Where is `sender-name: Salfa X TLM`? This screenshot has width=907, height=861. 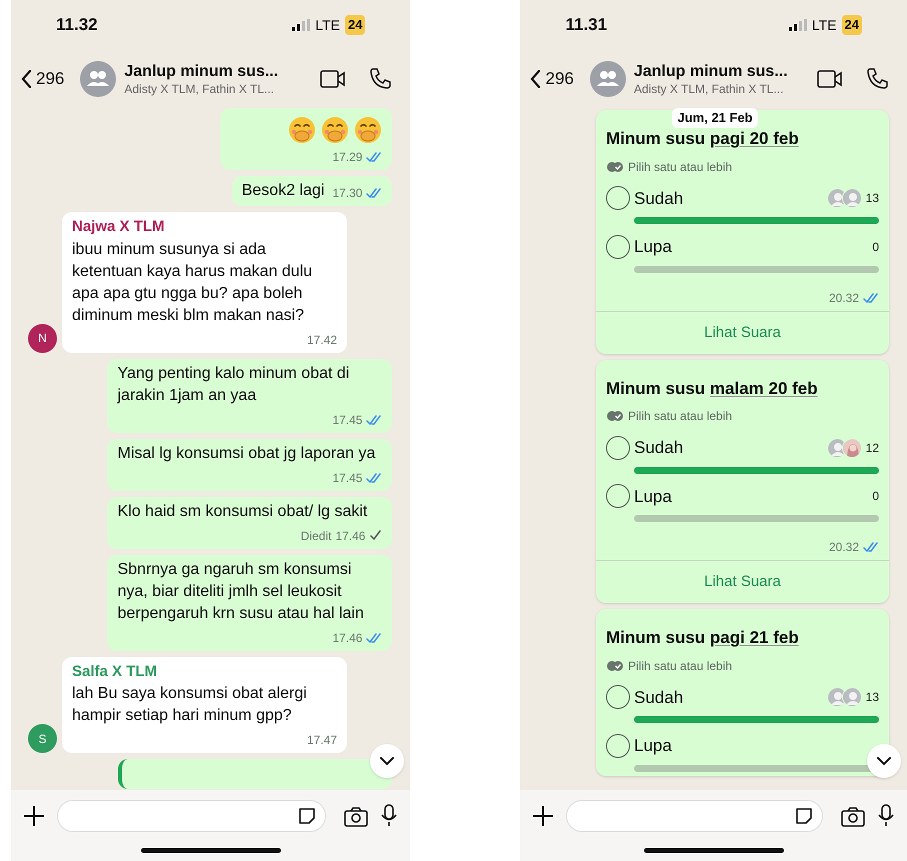 sender-name: Salfa X TLM is located at coordinates (115, 672).